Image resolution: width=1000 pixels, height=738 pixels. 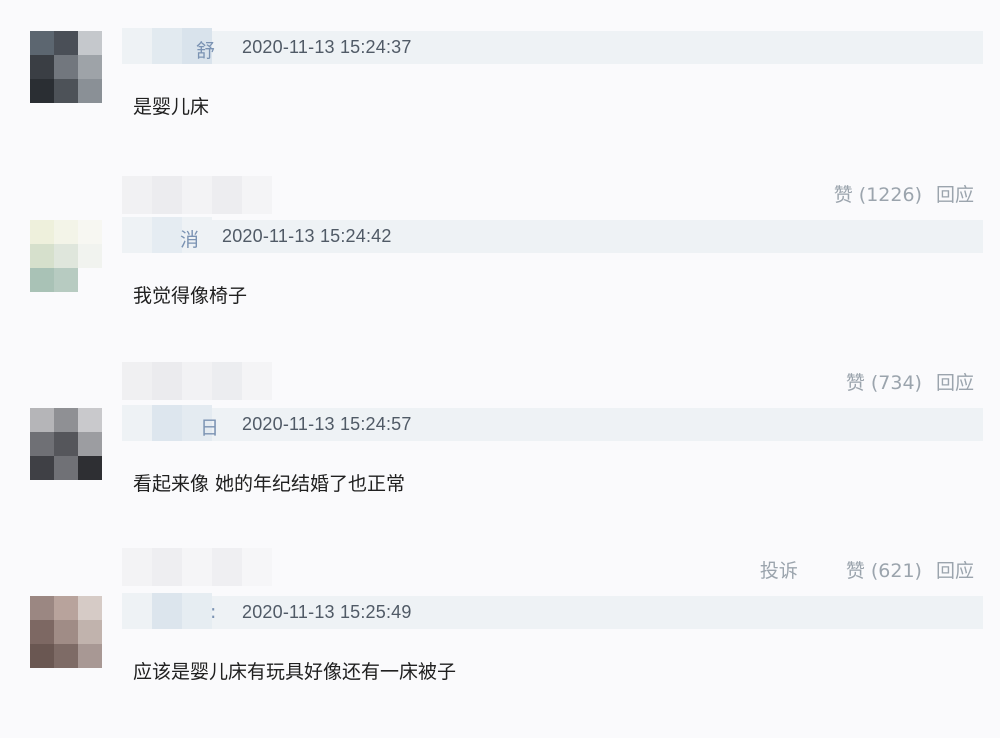 What do you see at coordinates (190, 296) in the screenshot?
I see `comment-text: 我觉得像椅子` at bounding box center [190, 296].